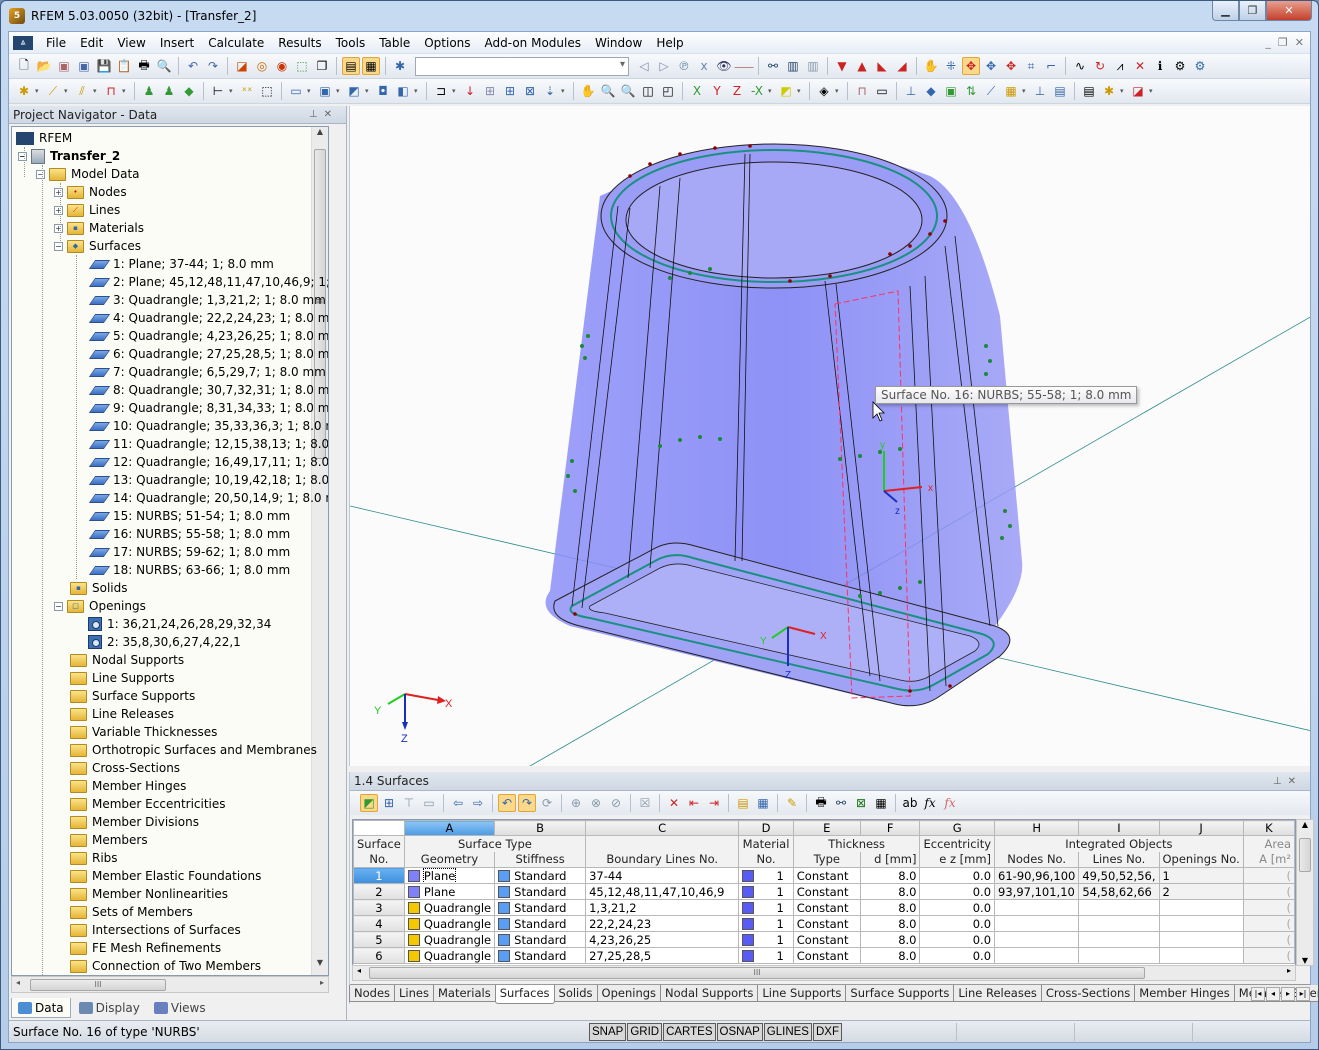  What do you see at coordinates (1288, 994) in the screenshot?
I see `next-tab-icon: ▸` at bounding box center [1288, 994].